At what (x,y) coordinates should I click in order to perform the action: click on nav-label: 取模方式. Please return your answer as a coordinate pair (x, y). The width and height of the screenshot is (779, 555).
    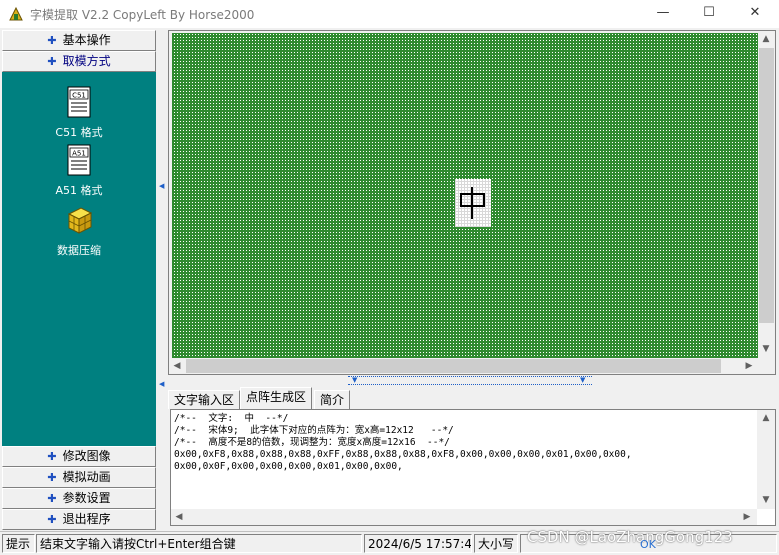
    Looking at the image, I should click on (86, 61).